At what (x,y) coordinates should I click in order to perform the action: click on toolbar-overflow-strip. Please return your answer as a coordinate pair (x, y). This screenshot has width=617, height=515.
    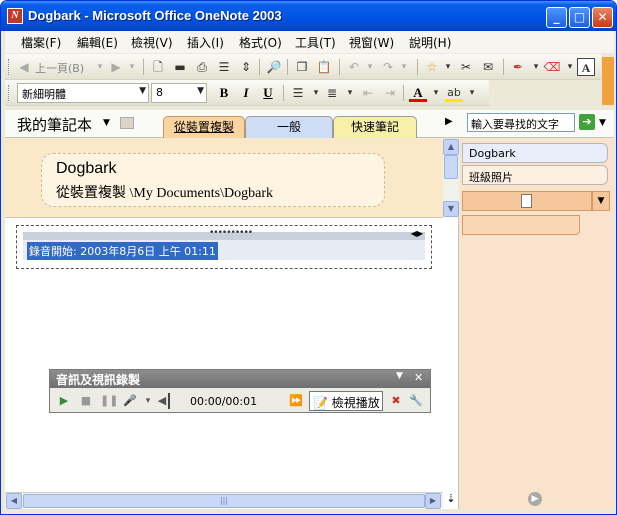
    Looking at the image, I should click on (608, 81).